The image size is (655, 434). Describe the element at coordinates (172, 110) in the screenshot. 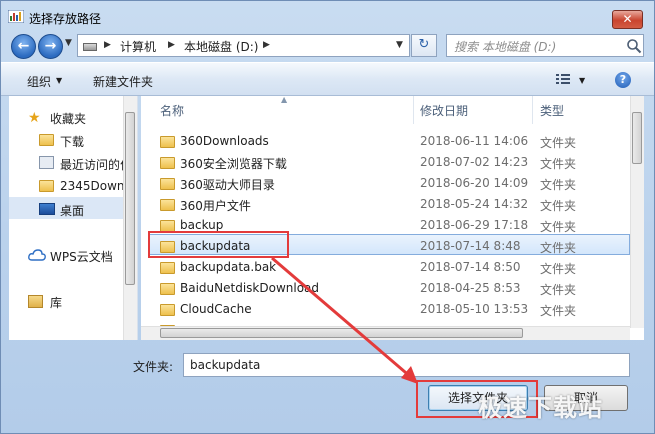

I see `column-header-name: 名称` at that location.